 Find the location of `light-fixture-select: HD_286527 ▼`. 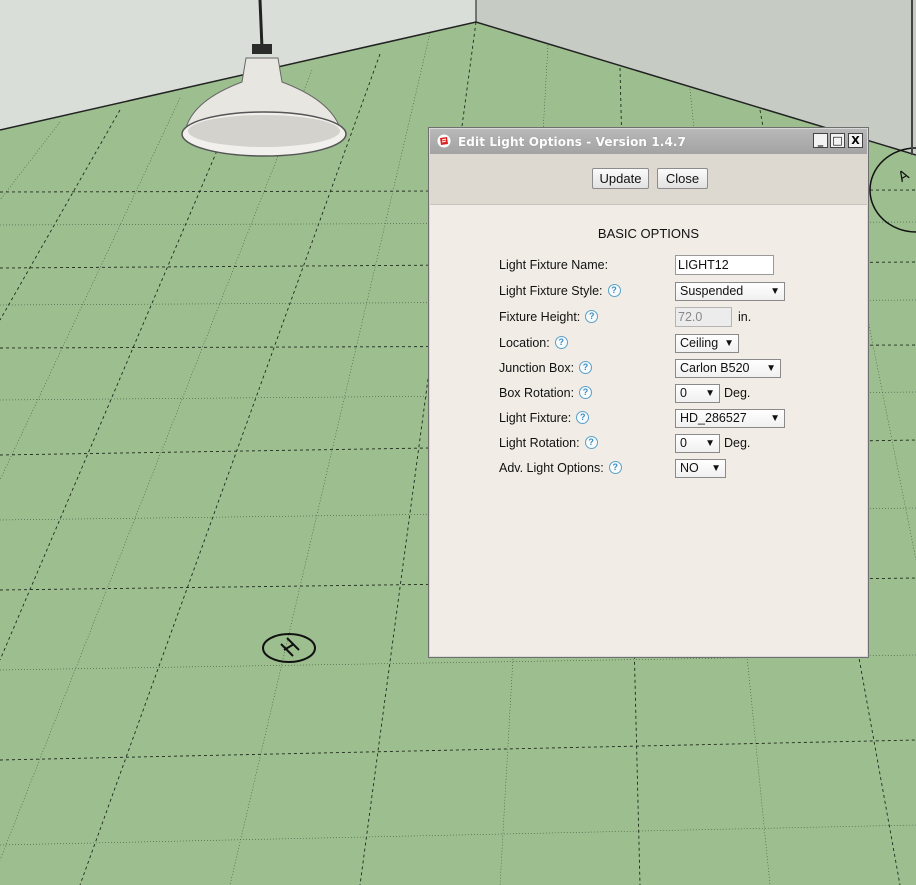

light-fixture-select: HD_286527 ▼ is located at coordinates (730, 418).